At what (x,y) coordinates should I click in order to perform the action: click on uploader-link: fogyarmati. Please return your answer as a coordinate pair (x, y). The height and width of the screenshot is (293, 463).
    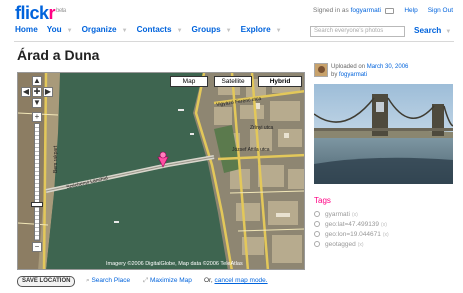
    Looking at the image, I should click on (353, 75).